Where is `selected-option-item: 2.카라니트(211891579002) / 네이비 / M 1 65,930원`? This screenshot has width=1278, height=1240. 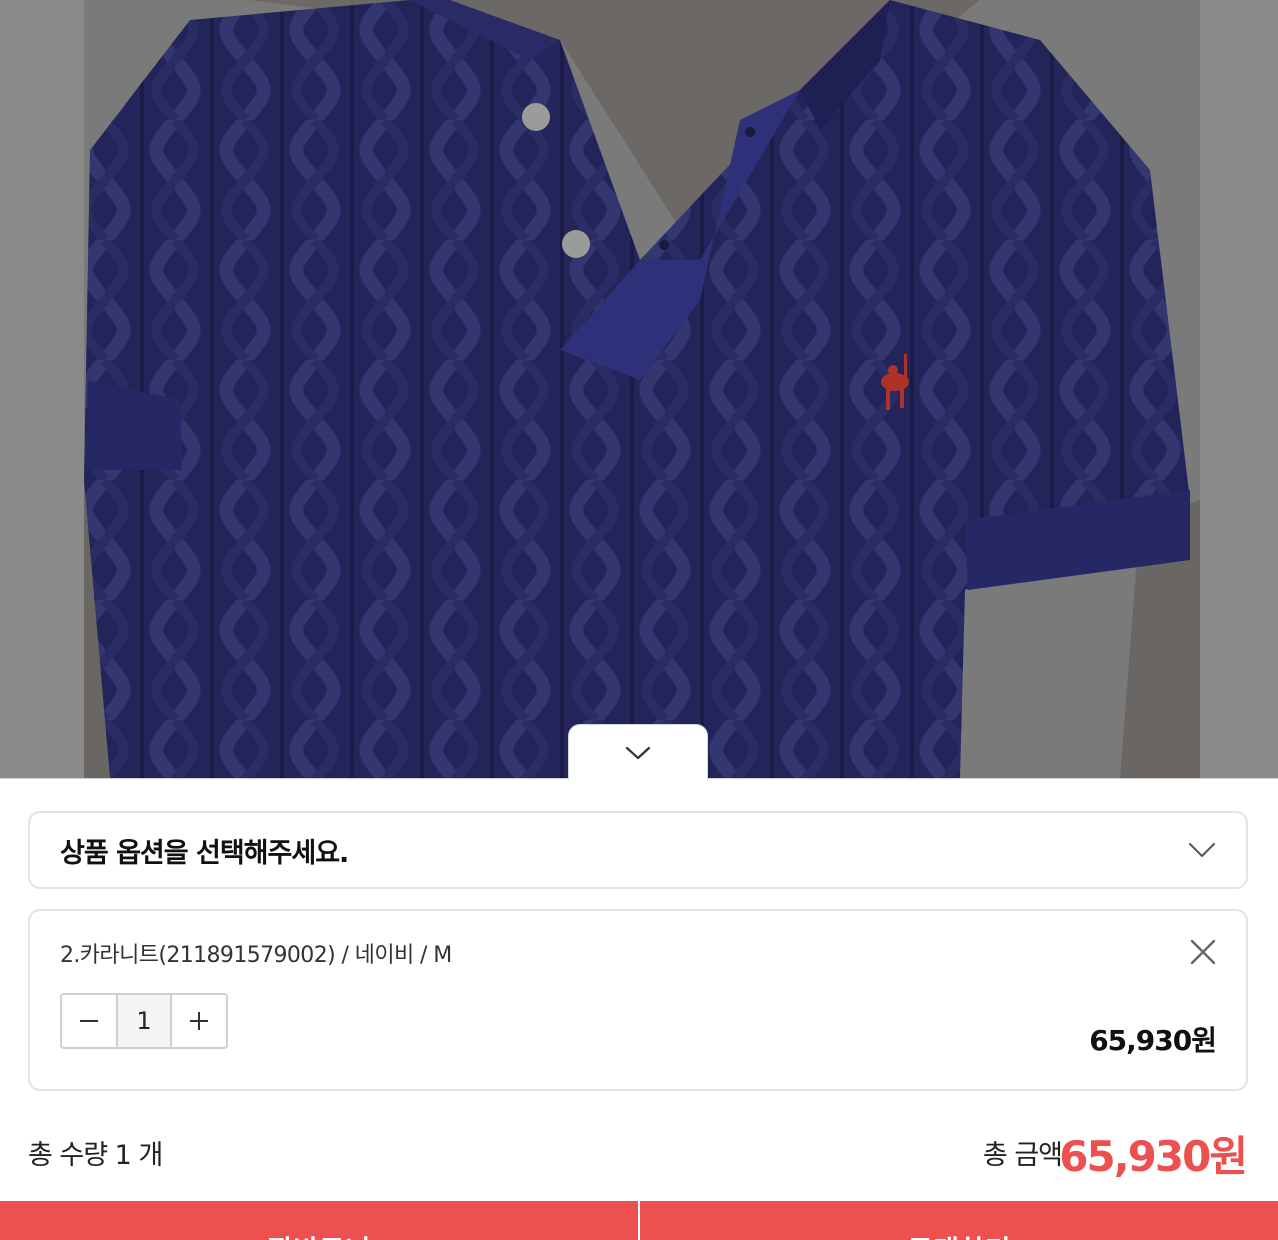 selected-option-item: 2.카라니트(211891579002) / 네이비 / M 1 65,930원 is located at coordinates (638, 1000).